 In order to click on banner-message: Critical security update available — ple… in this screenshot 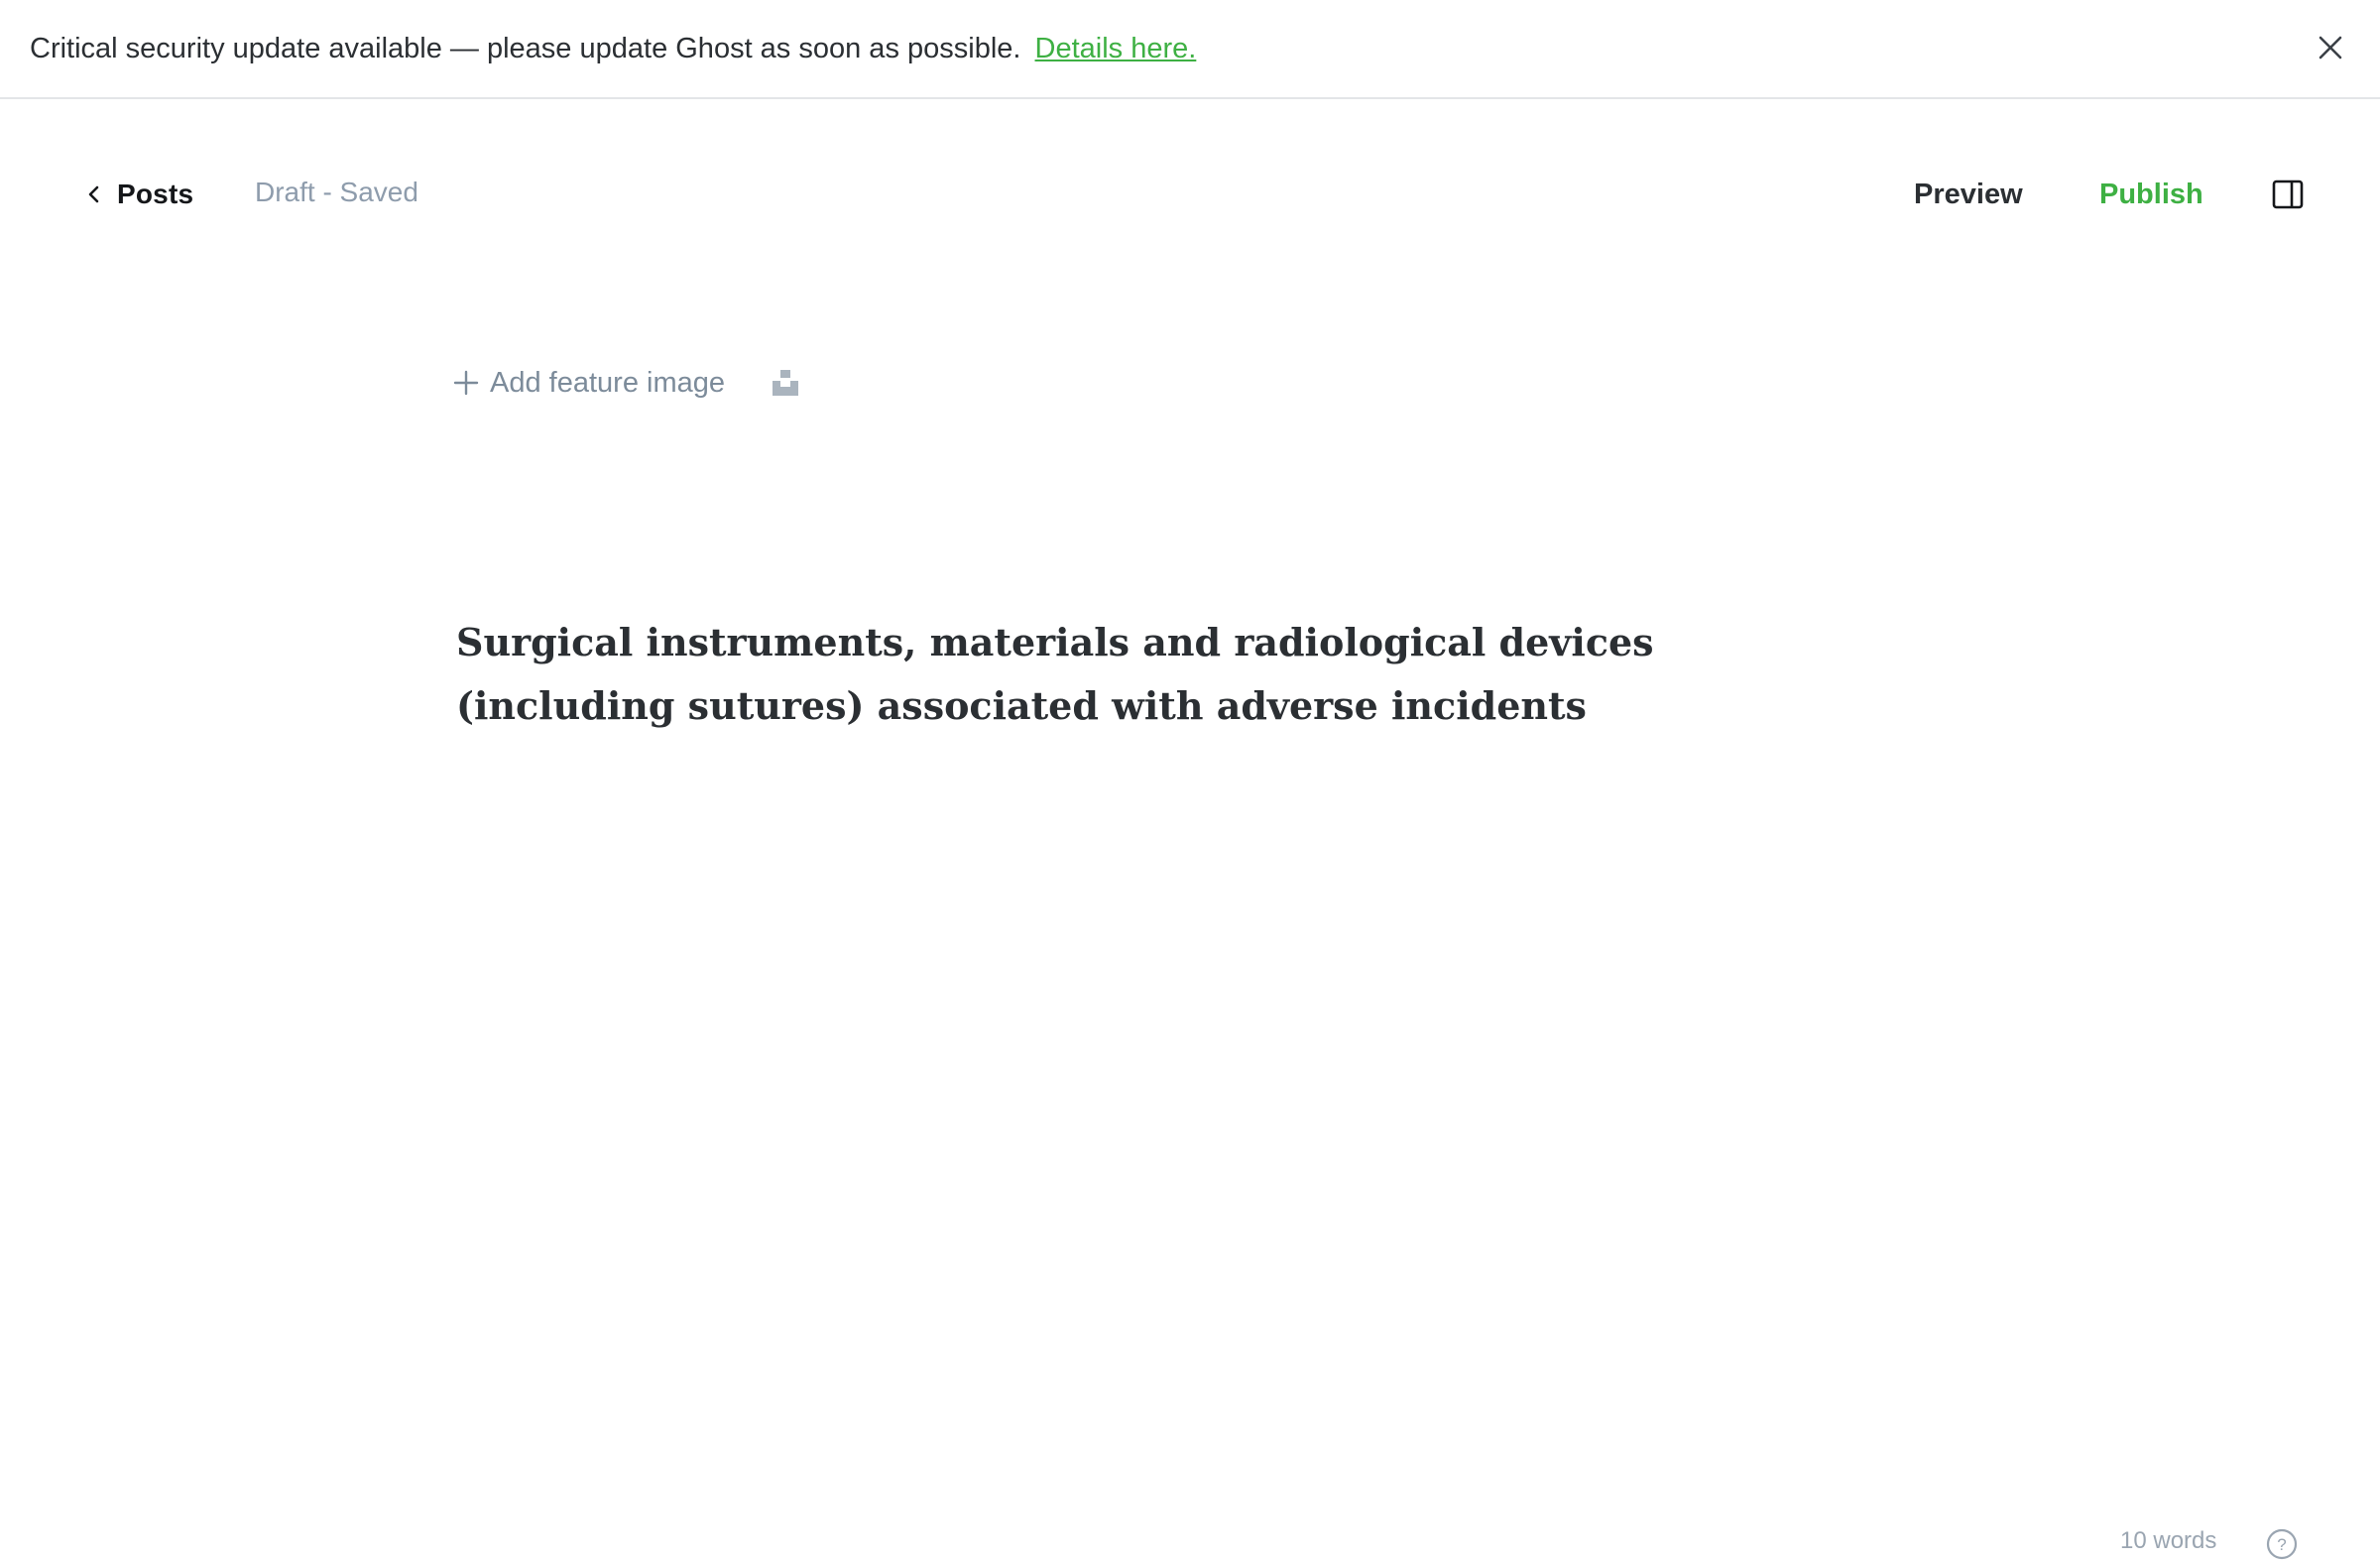, I will do `click(525, 48)`.